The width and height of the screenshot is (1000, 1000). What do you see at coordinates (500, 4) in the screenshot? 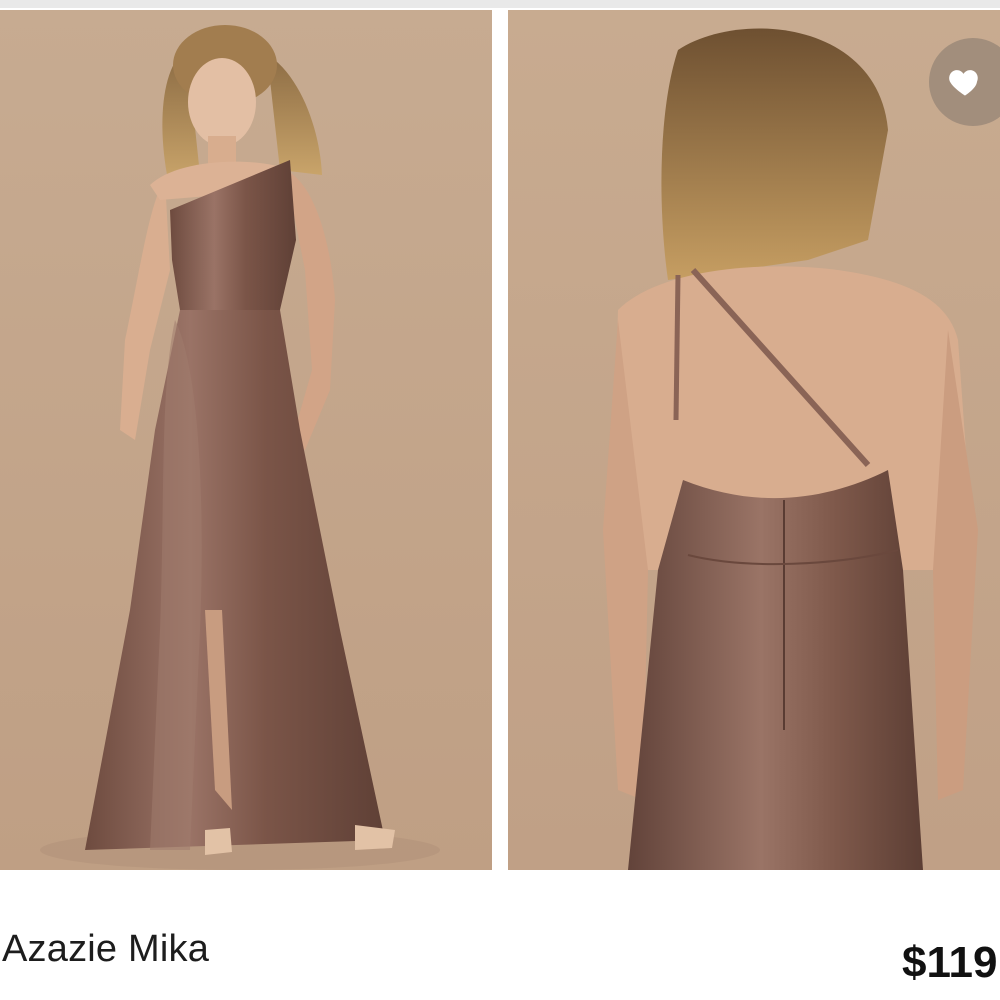
I see `top-divider` at bounding box center [500, 4].